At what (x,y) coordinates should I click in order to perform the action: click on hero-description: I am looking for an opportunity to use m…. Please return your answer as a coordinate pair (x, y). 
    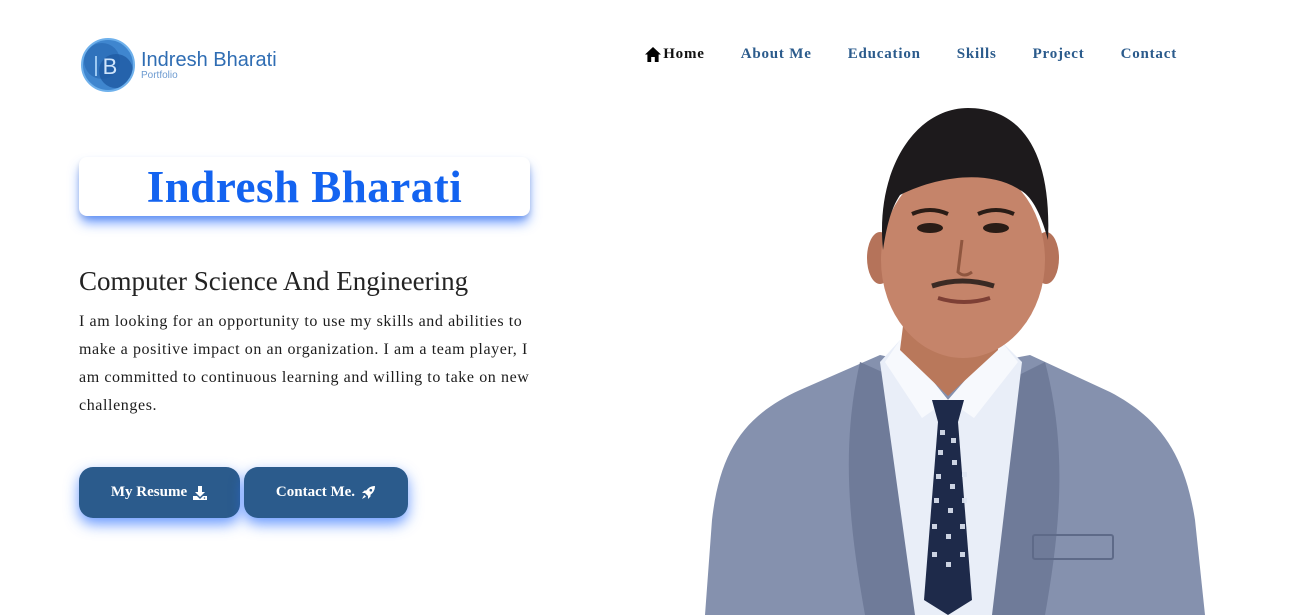
    Looking at the image, I should click on (304, 363).